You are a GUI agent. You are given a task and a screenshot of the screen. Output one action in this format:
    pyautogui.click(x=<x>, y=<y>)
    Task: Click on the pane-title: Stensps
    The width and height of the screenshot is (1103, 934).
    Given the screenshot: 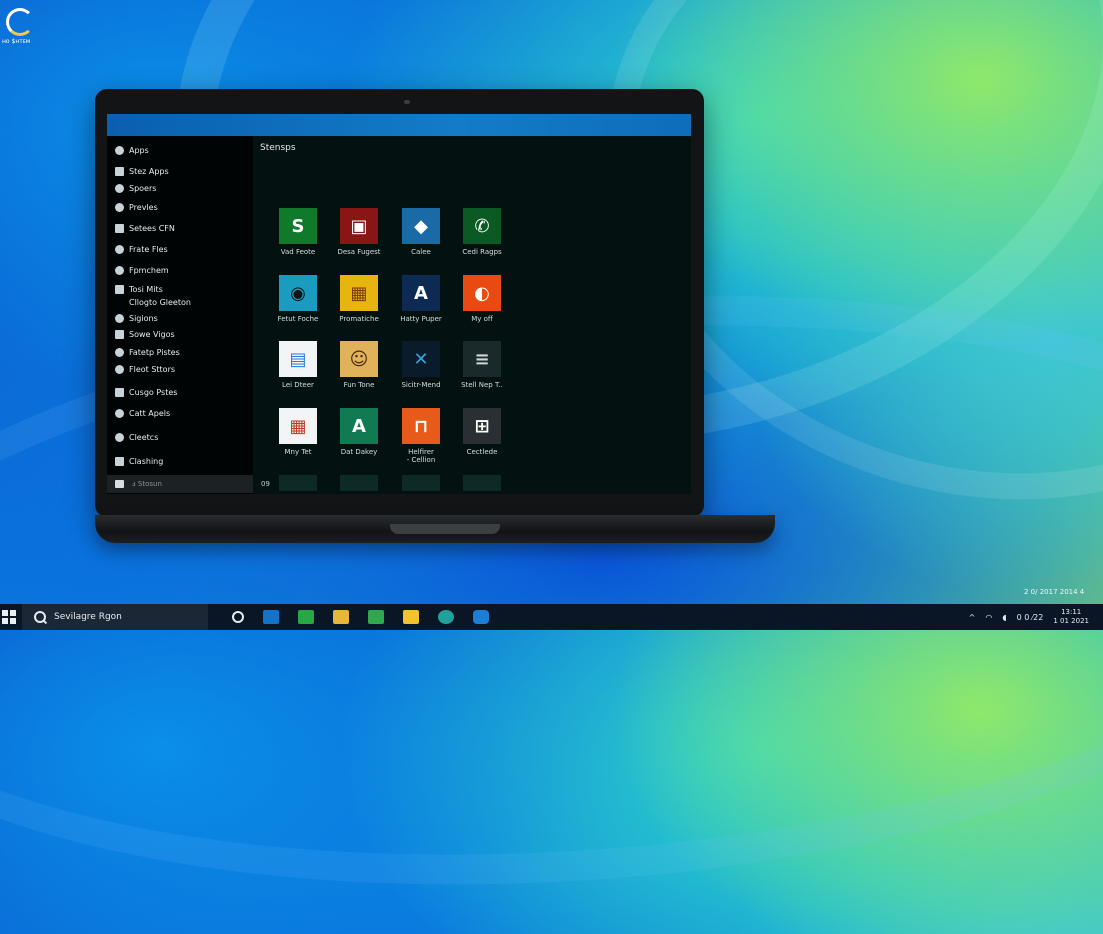 What is the action you would take?
    pyautogui.click(x=278, y=148)
    